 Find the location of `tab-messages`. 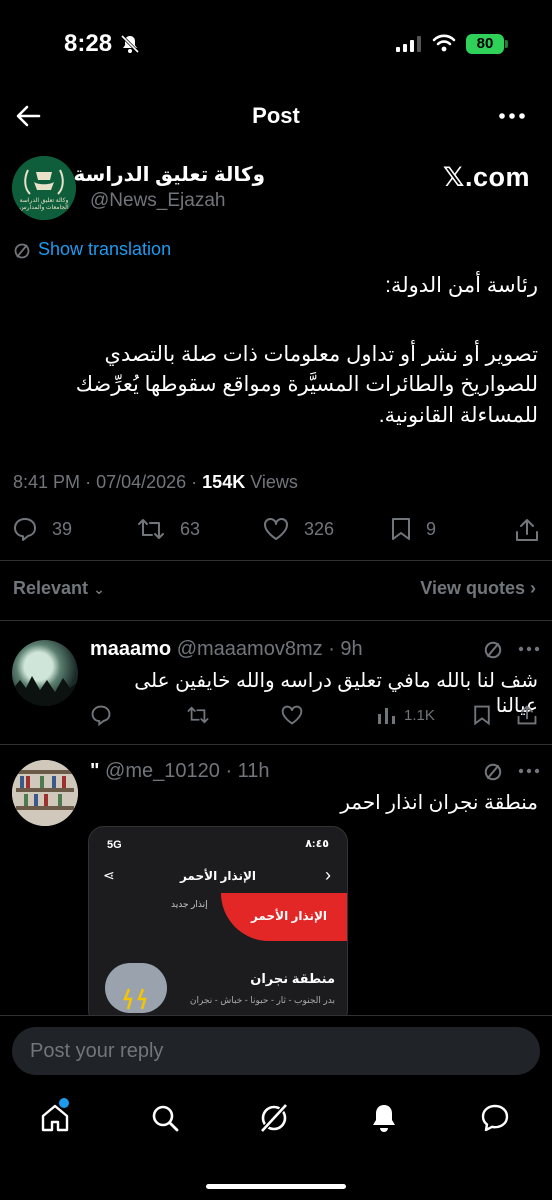

tab-messages is located at coordinates (495, 1118).